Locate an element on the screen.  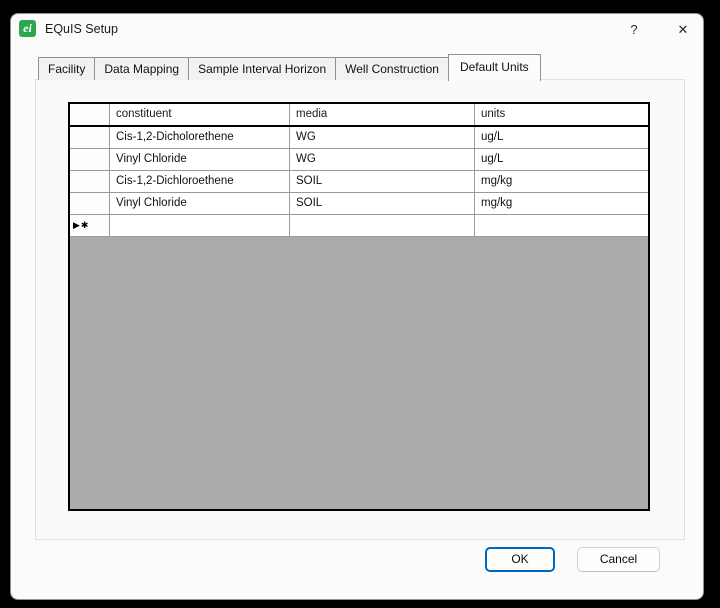
help-button: ? is located at coordinates (634, 30).